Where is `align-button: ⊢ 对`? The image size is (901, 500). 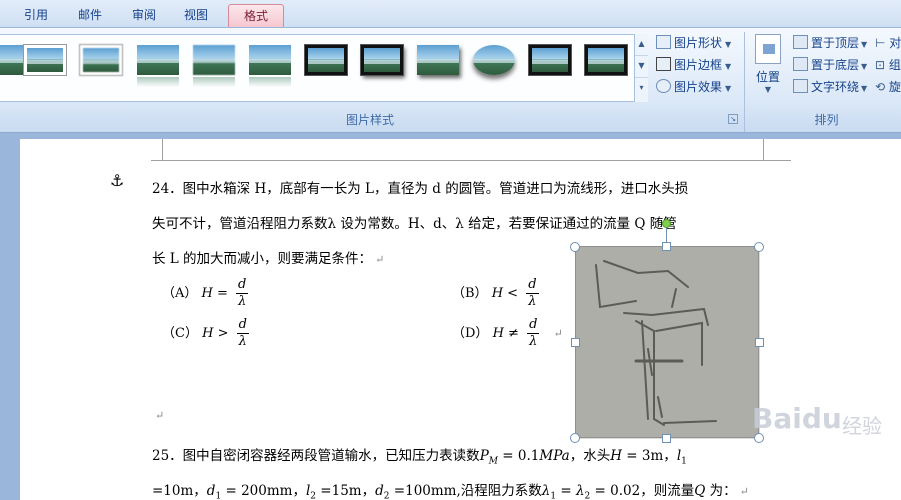 align-button: ⊢ 对 is located at coordinates (888, 44).